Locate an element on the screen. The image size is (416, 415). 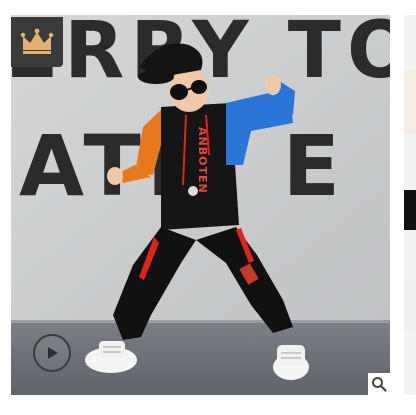
video-play-button is located at coordinates (52, 353).